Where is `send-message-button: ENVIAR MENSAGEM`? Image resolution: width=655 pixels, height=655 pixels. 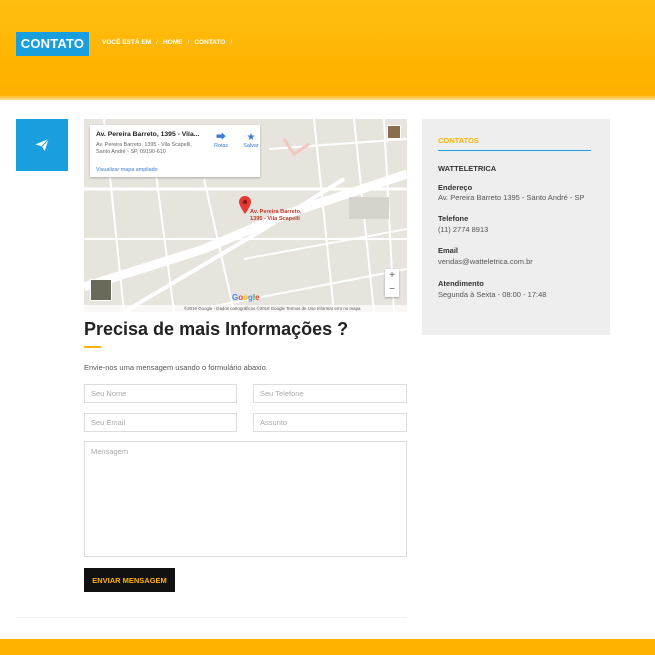 send-message-button: ENVIAR MENSAGEM is located at coordinates (129, 580).